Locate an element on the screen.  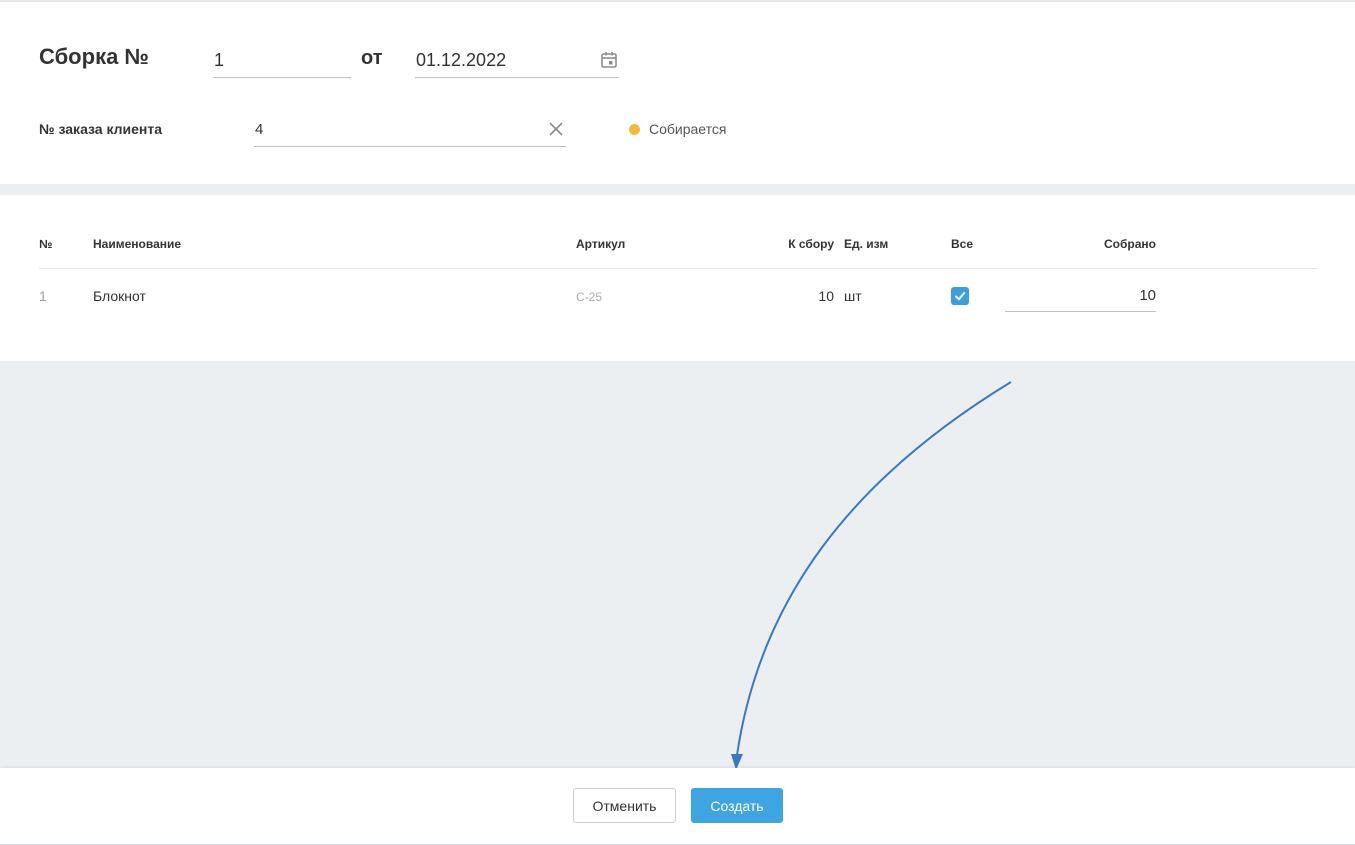
page-title: Сборка № is located at coordinates (94, 56).